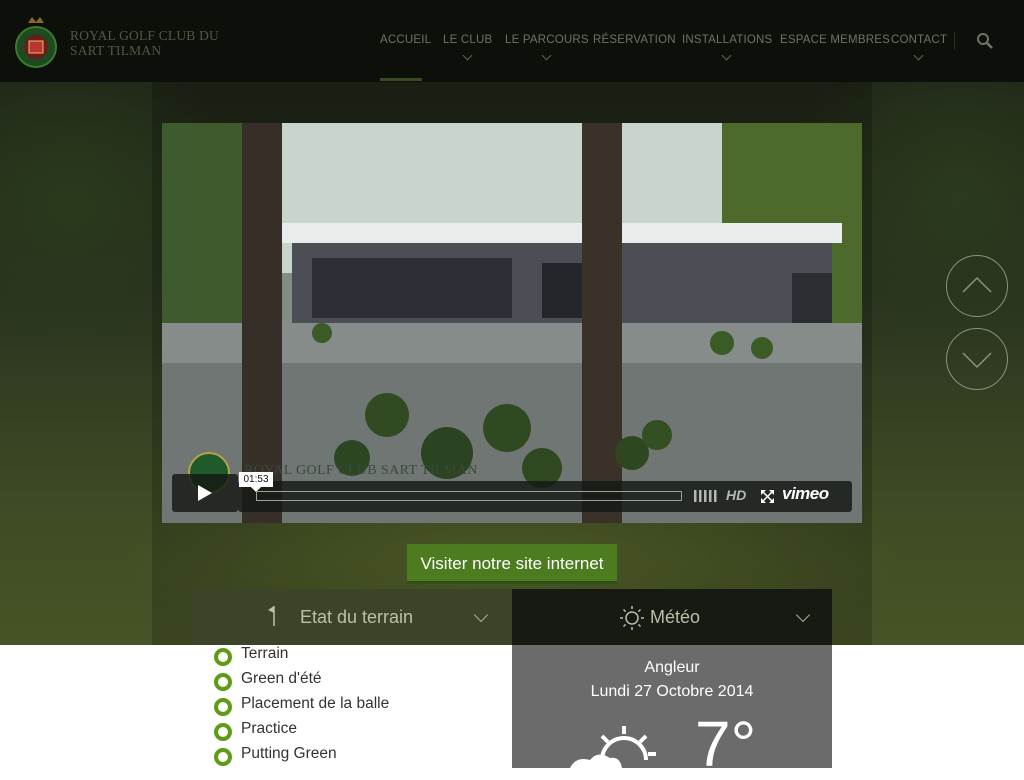  What do you see at coordinates (736, 495) in the screenshot?
I see `hd-toggle: HD` at bounding box center [736, 495].